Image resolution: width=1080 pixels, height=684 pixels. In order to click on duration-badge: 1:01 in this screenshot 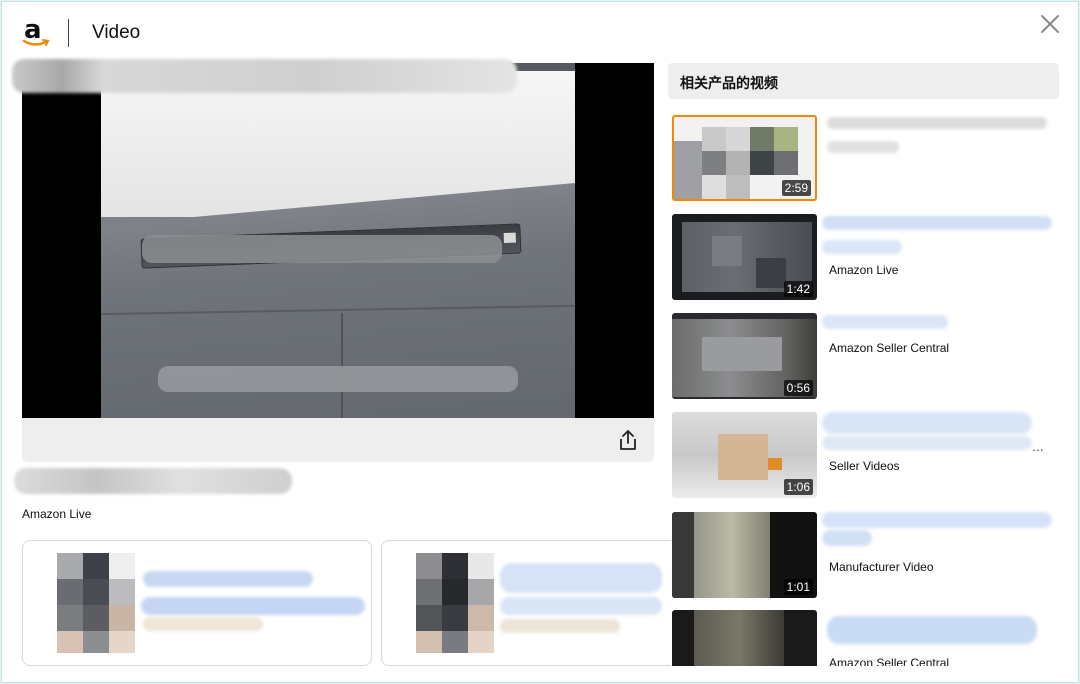, I will do `click(798, 587)`.